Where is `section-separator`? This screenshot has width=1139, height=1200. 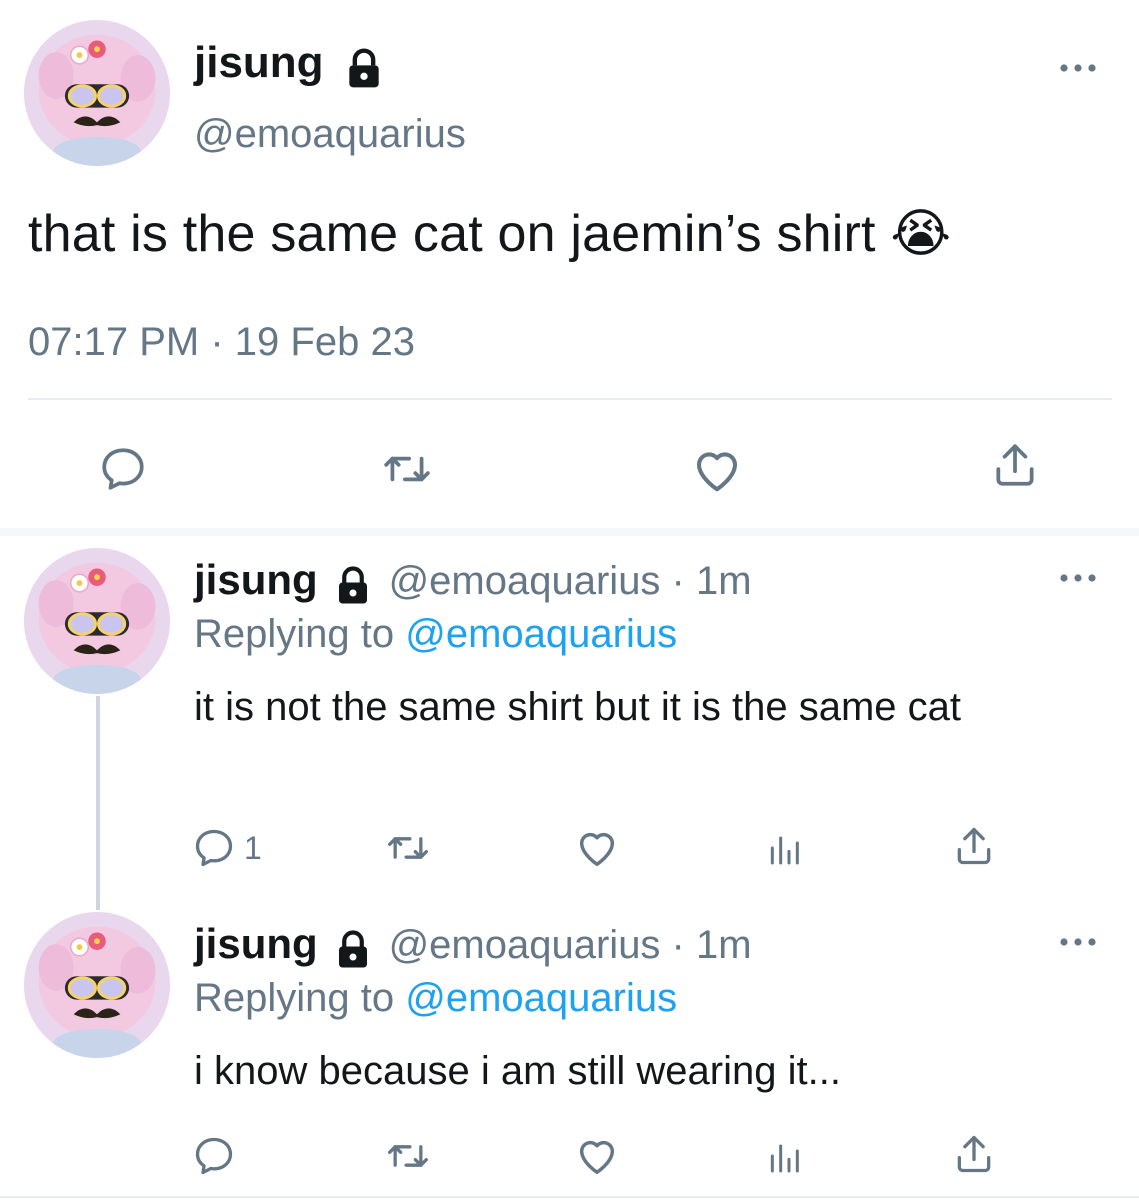 section-separator is located at coordinates (569, 532).